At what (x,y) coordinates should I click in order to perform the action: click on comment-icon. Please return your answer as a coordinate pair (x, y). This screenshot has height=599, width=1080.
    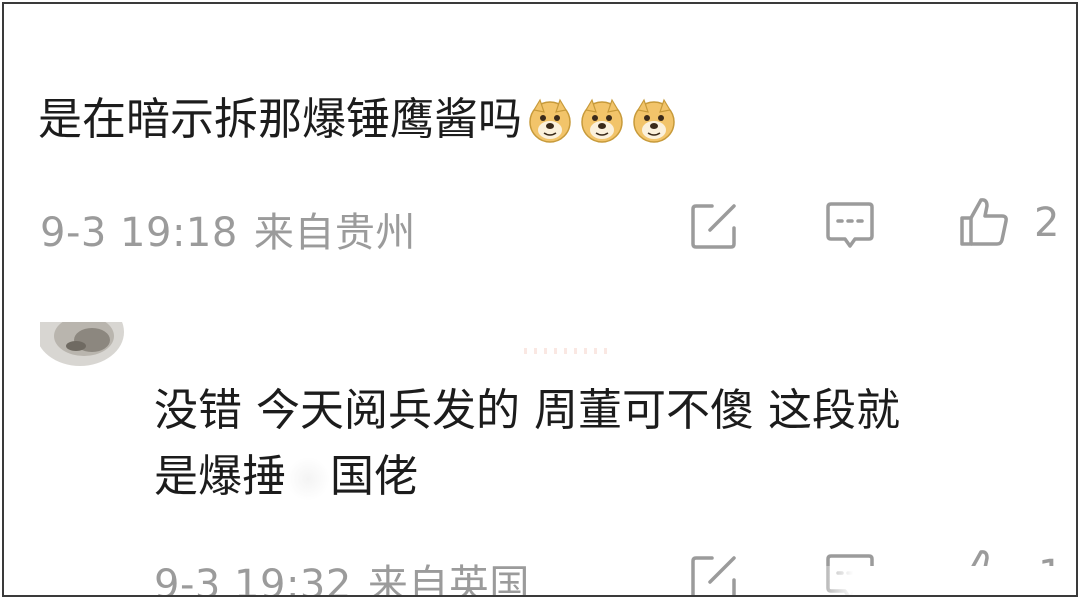
    Looking at the image, I should click on (850, 226).